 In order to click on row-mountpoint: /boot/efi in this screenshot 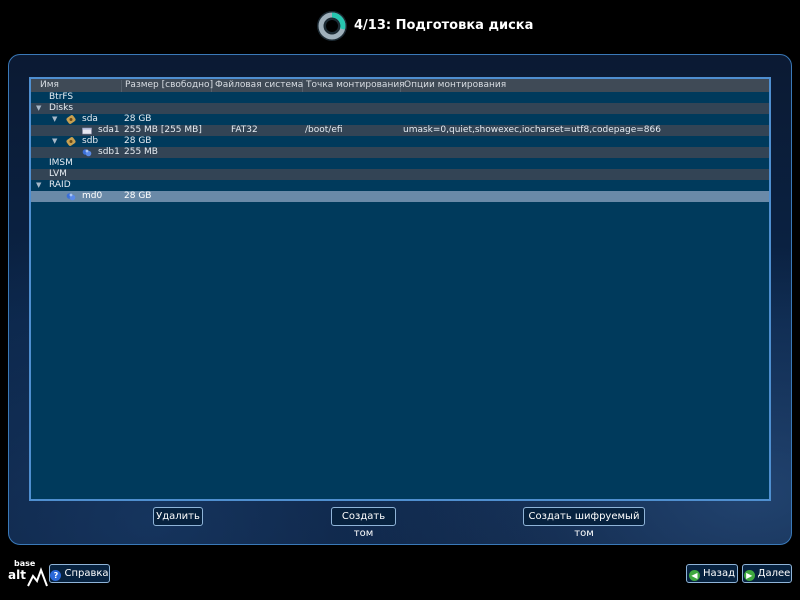, I will do `click(324, 130)`.